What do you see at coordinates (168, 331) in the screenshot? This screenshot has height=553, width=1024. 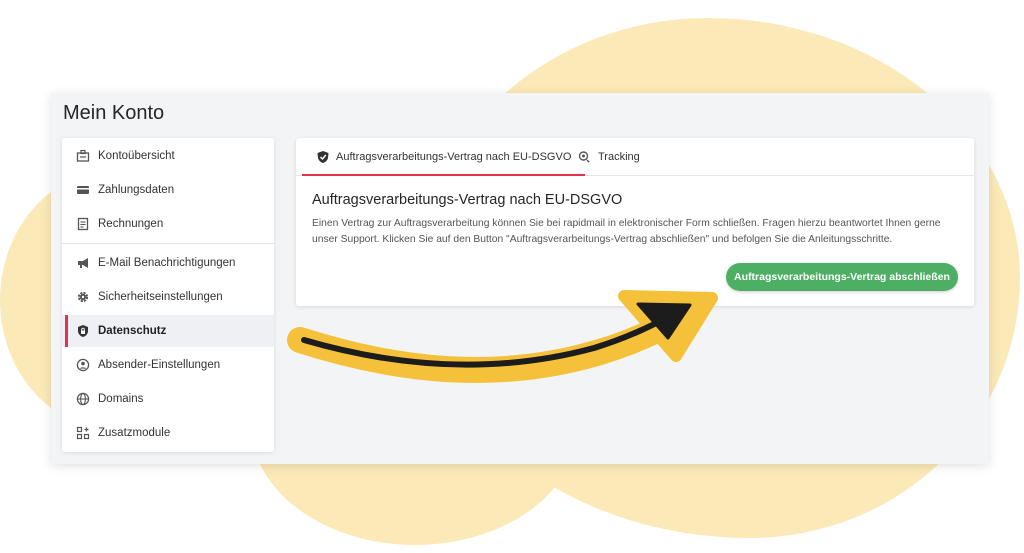 I see `sidebar-item-datenschutz: Datenschutz` at bounding box center [168, 331].